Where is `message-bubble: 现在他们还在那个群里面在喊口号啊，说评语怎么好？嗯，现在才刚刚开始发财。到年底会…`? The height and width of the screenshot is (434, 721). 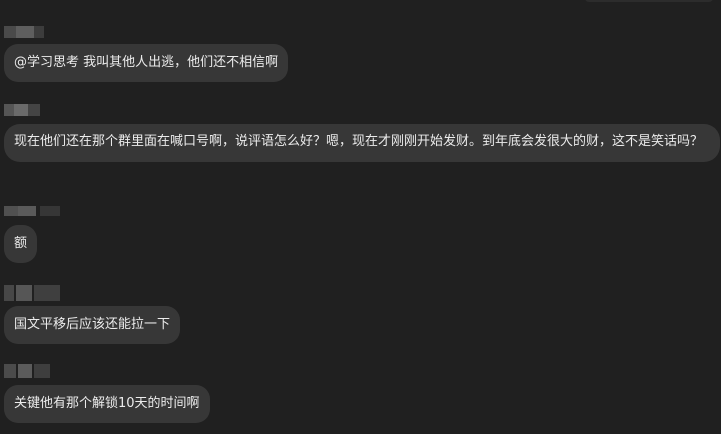
message-bubble: 现在他们还在那个群里面在喊口号啊，说评语怎么好？嗯，现在才刚刚开始发财。到年底会… is located at coordinates (362, 143).